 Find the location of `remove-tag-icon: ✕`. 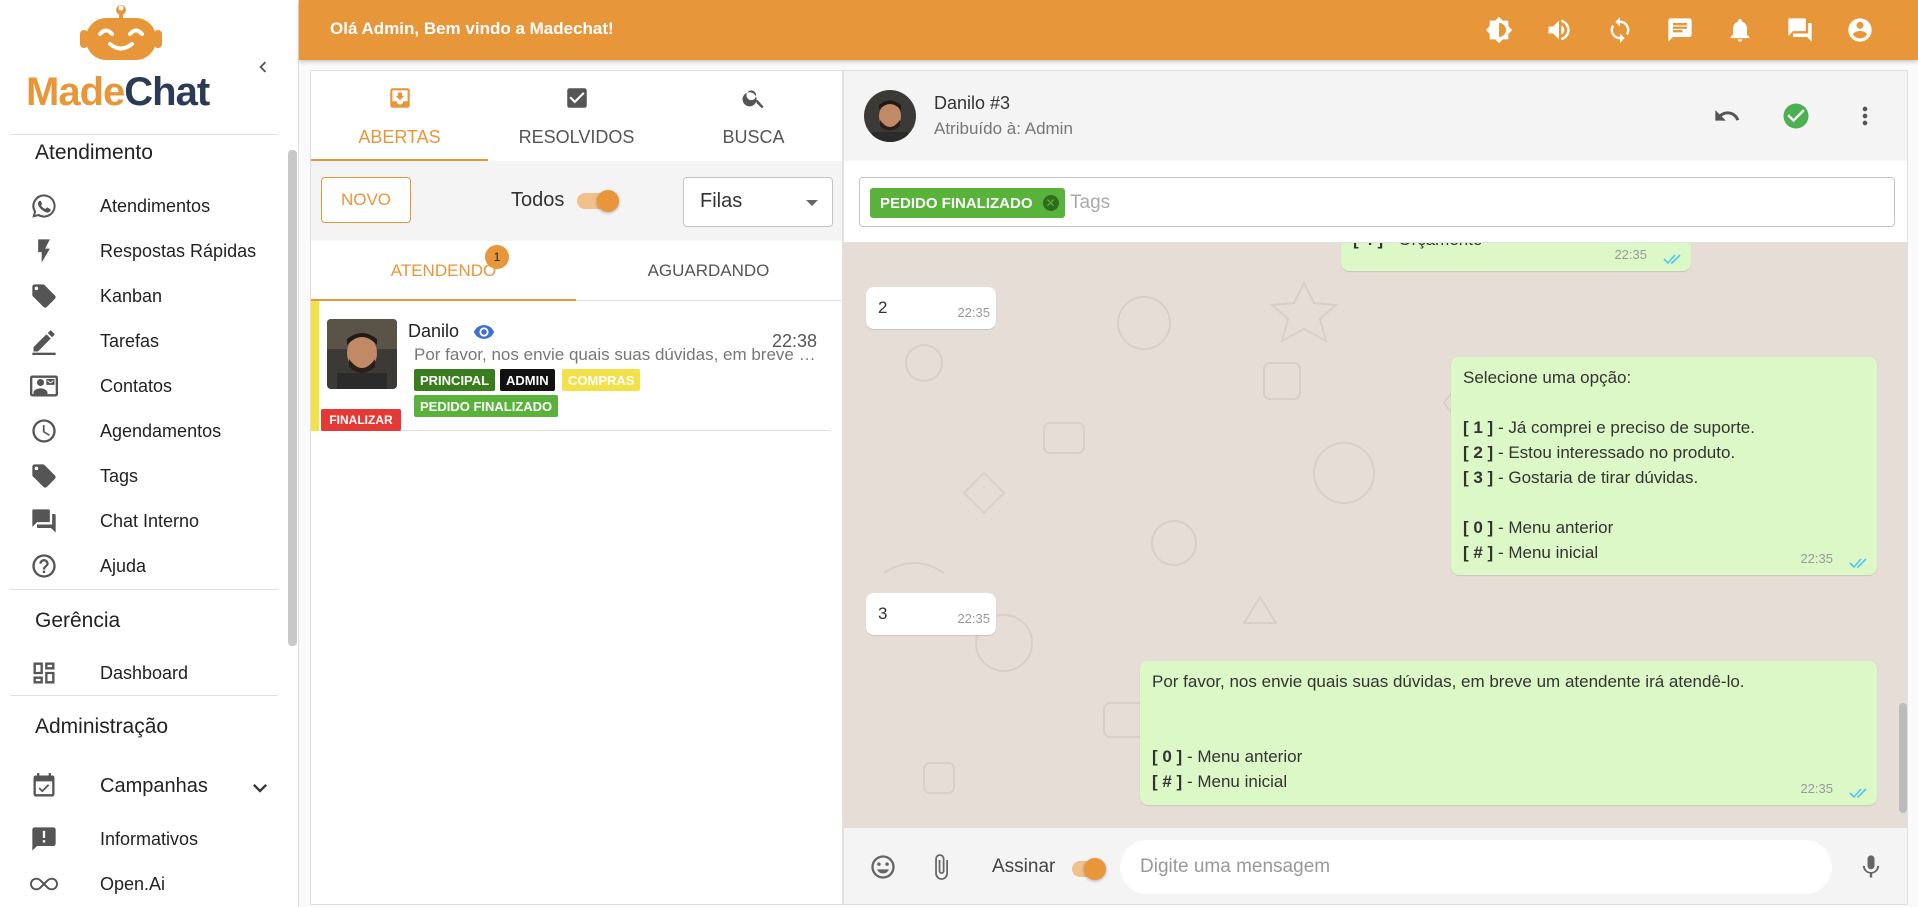

remove-tag-icon: ✕ is located at coordinates (1050, 203).